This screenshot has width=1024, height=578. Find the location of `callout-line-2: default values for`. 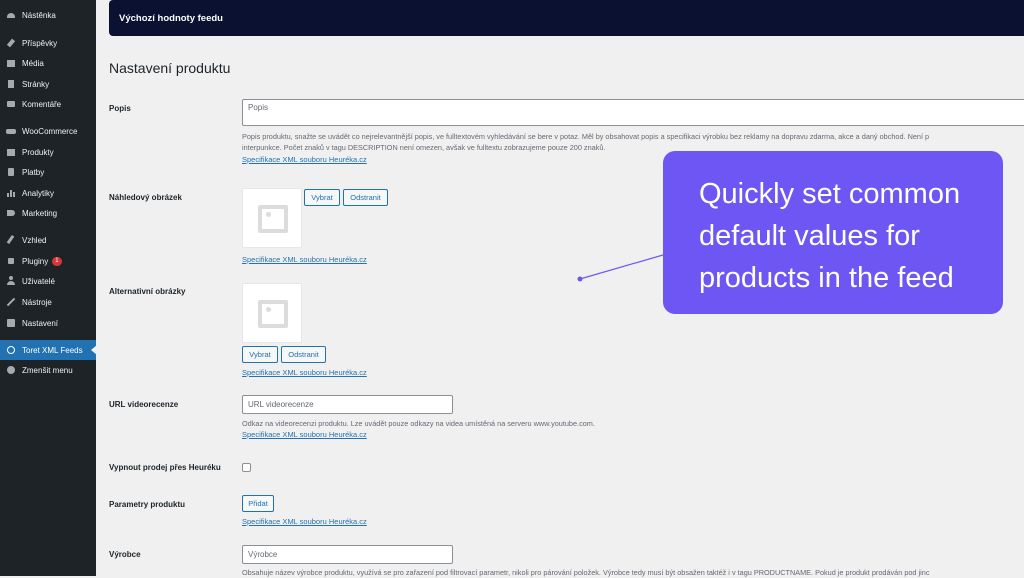

callout-line-2: default values for is located at coordinates (809, 236).